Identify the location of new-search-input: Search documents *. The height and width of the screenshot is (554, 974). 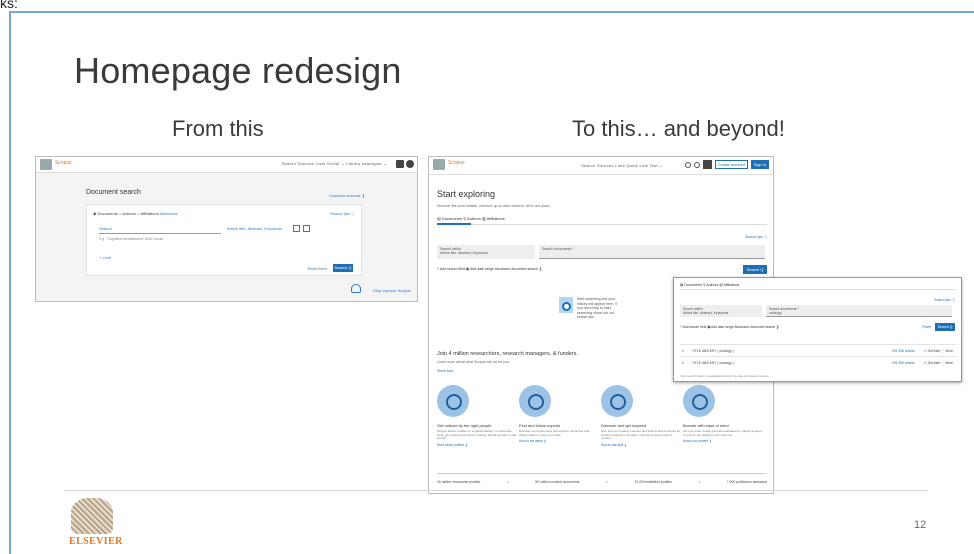
(652, 252).